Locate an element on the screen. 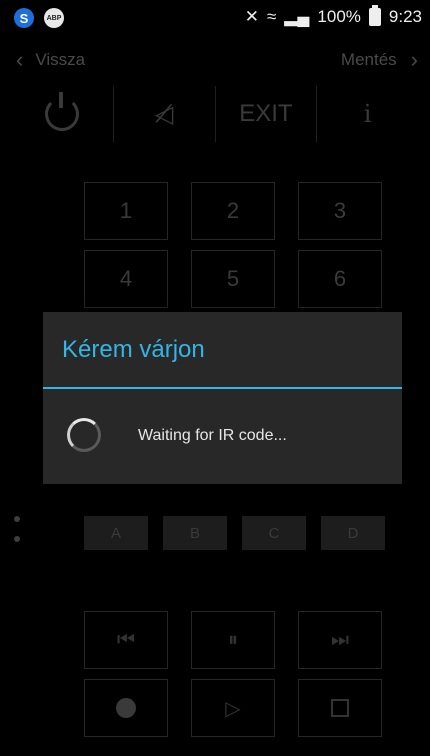  stop-icon is located at coordinates (340, 708).